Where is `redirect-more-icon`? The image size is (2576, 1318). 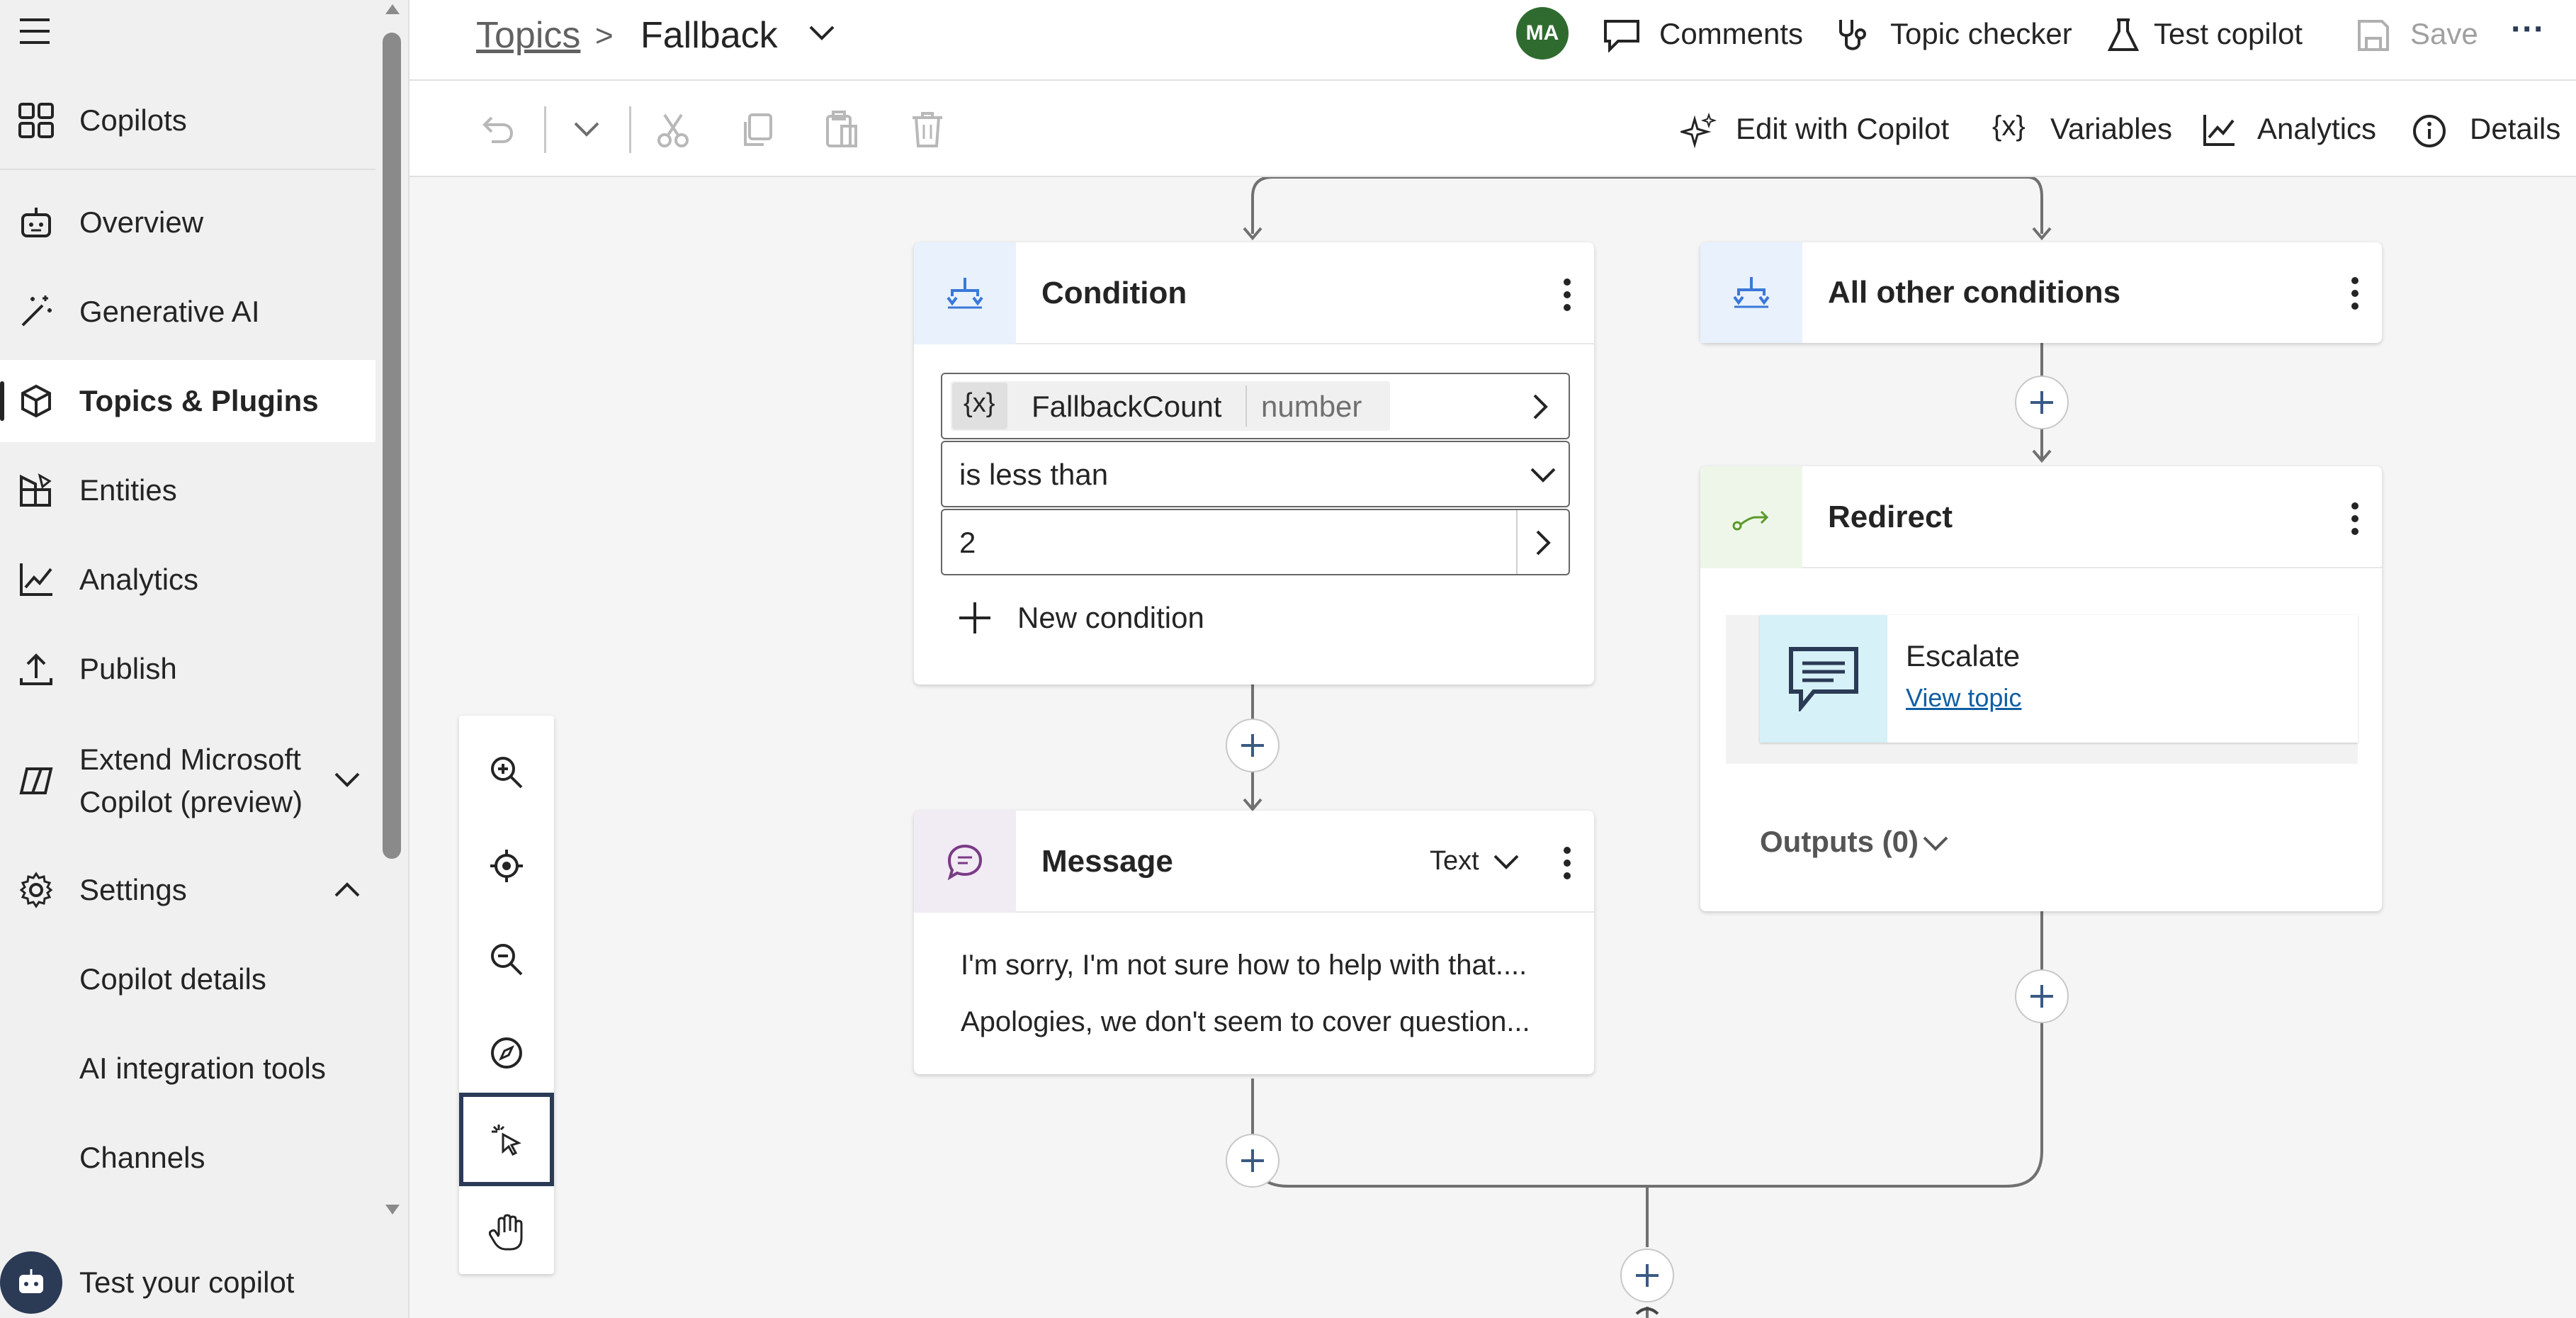 redirect-more-icon is located at coordinates (2355, 519).